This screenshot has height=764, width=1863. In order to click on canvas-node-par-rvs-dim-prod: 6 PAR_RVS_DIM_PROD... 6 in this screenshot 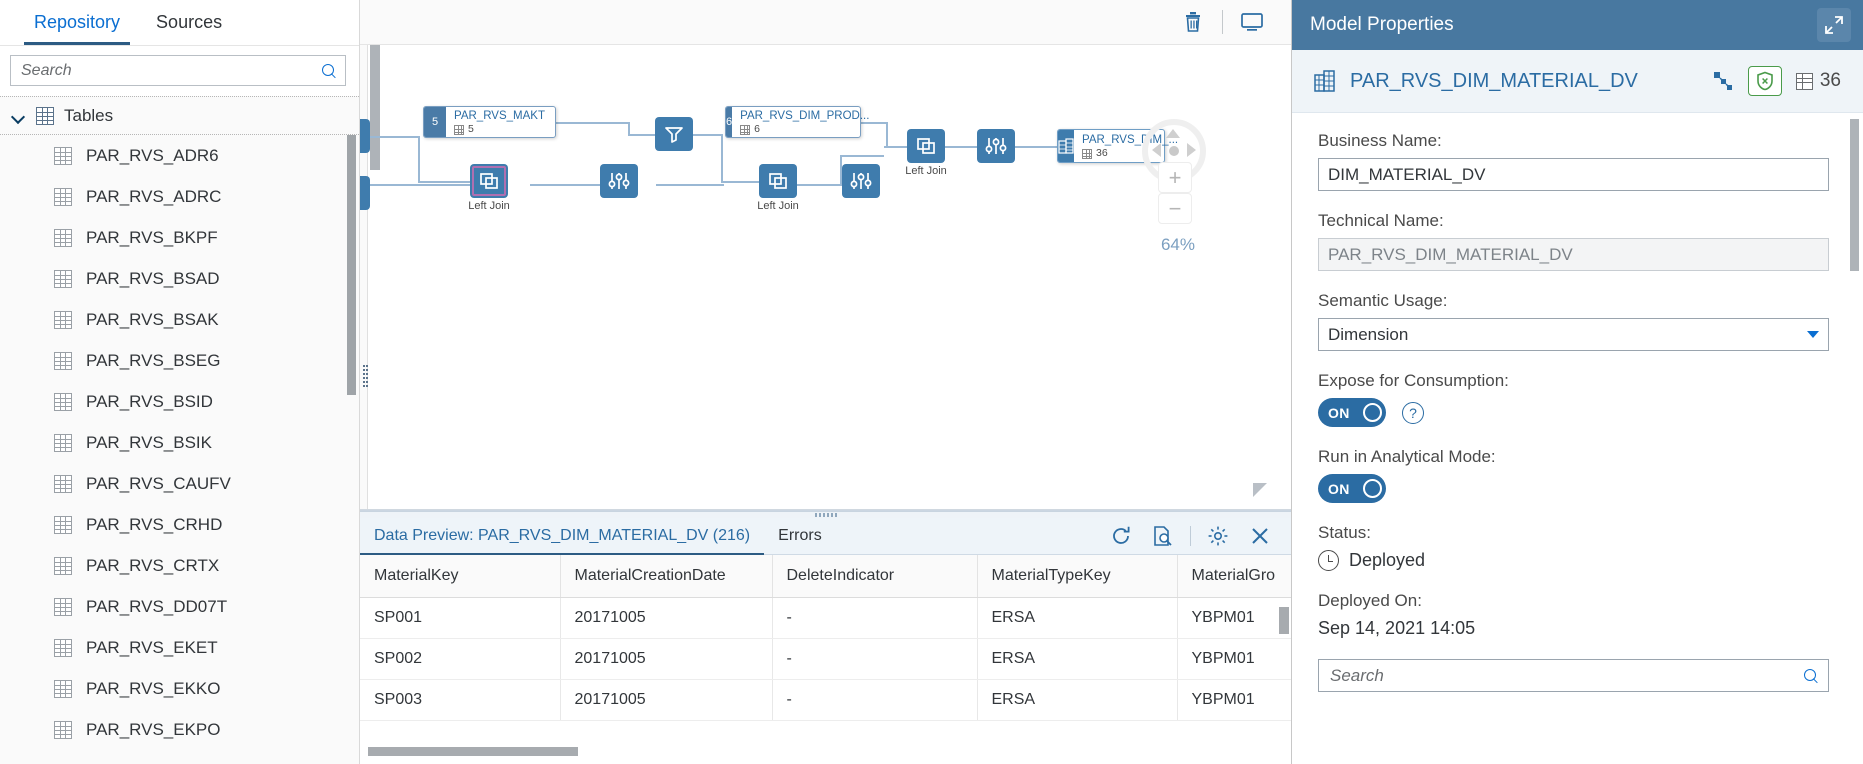, I will do `click(797, 122)`.